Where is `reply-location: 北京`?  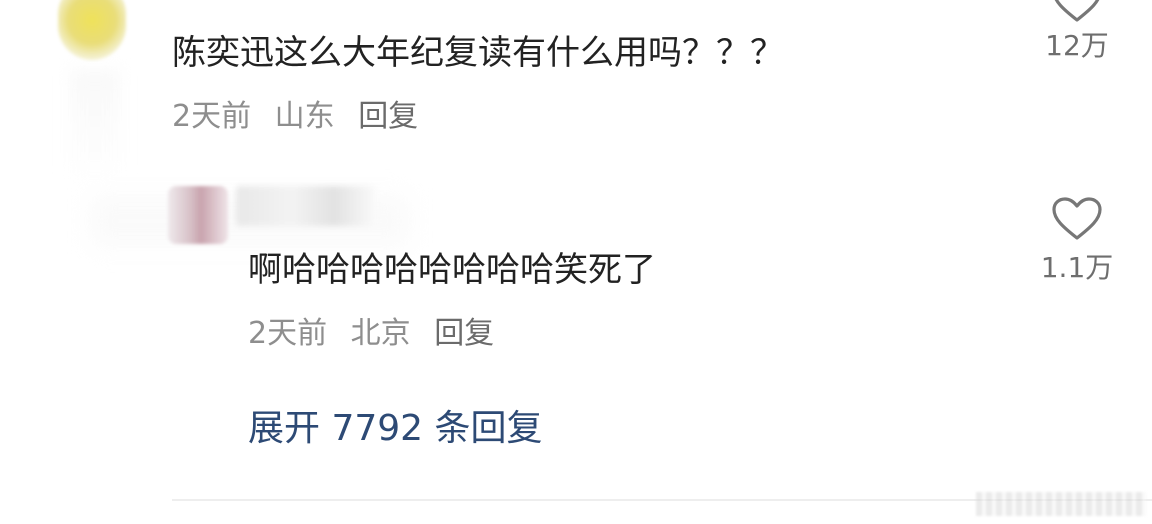
reply-location: 北京 is located at coordinates (380, 333).